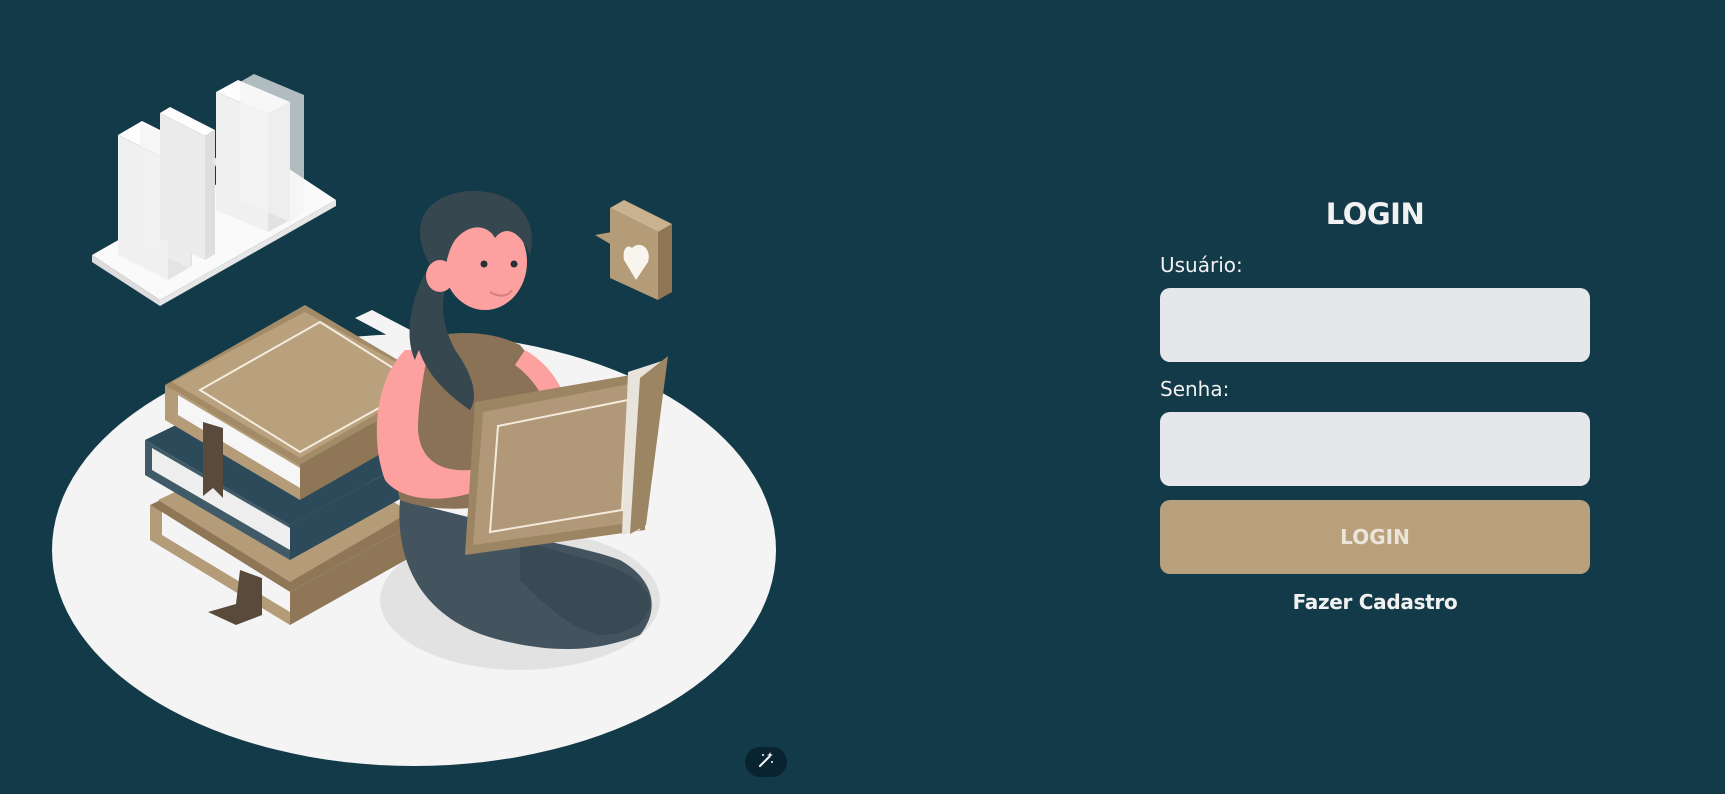  What do you see at coordinates (1201, 265) in the screenshot?
I see `username-label: Usuário:` at bounding box center [1201, 265].